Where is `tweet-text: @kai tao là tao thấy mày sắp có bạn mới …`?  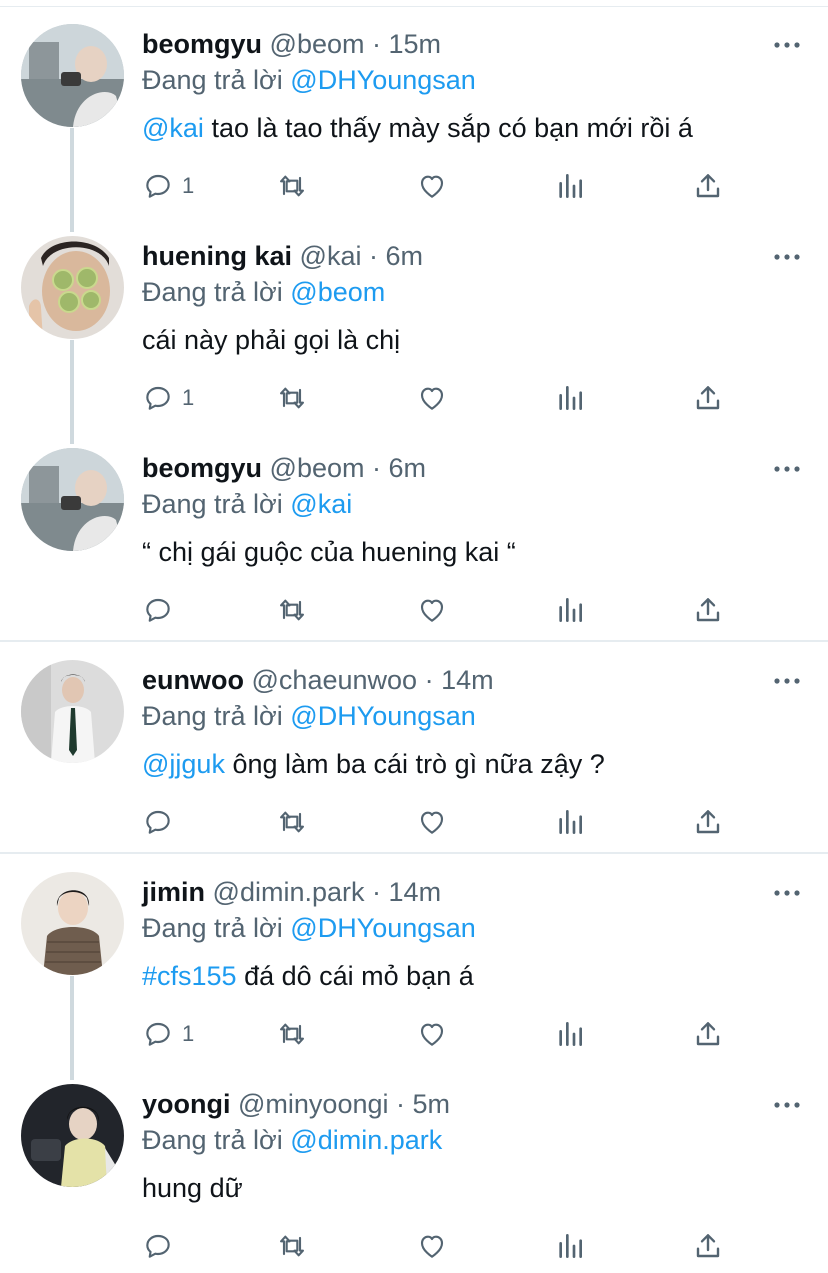
tweet-text: @kai tao là tao thấy mày sắp có bạn mới … is located at coordinates (417, 128).